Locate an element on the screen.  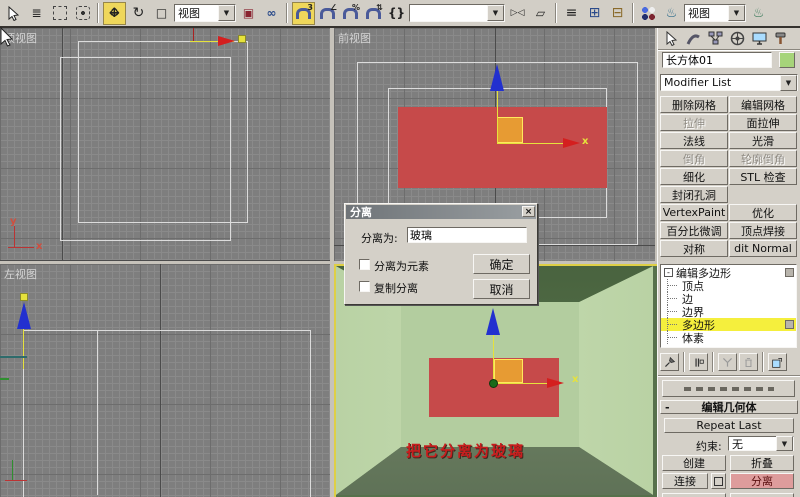
constraint-dropdown: 无 ▼ is located at coordinates (761, 443).